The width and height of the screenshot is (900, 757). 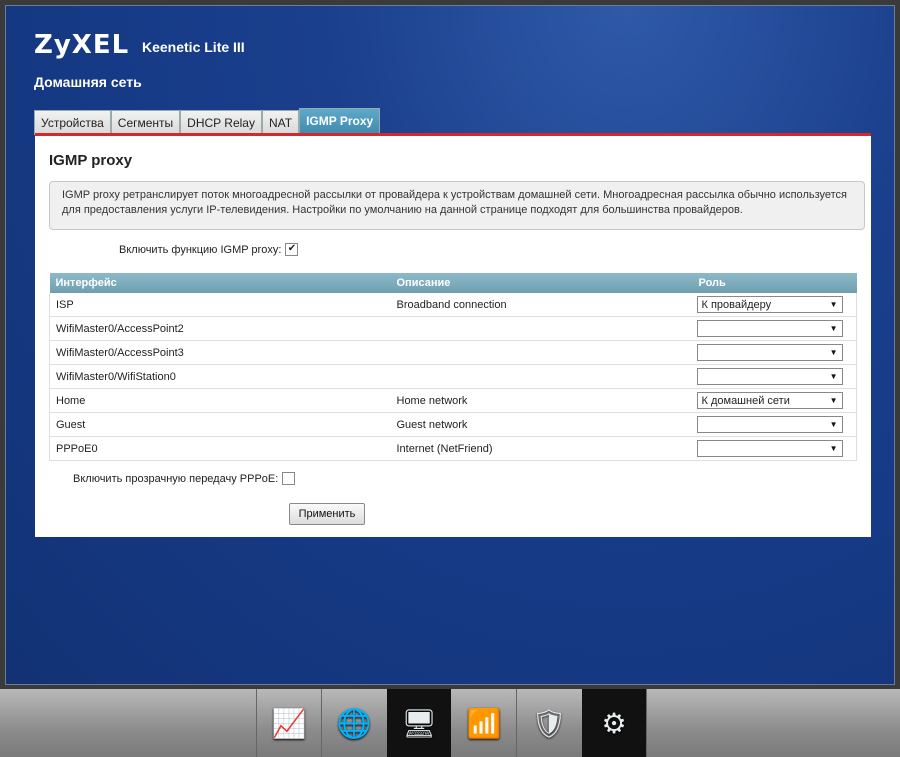 I want to click on table-row: Home Home network К домашней сети ▼, so click(x=453, y=400).